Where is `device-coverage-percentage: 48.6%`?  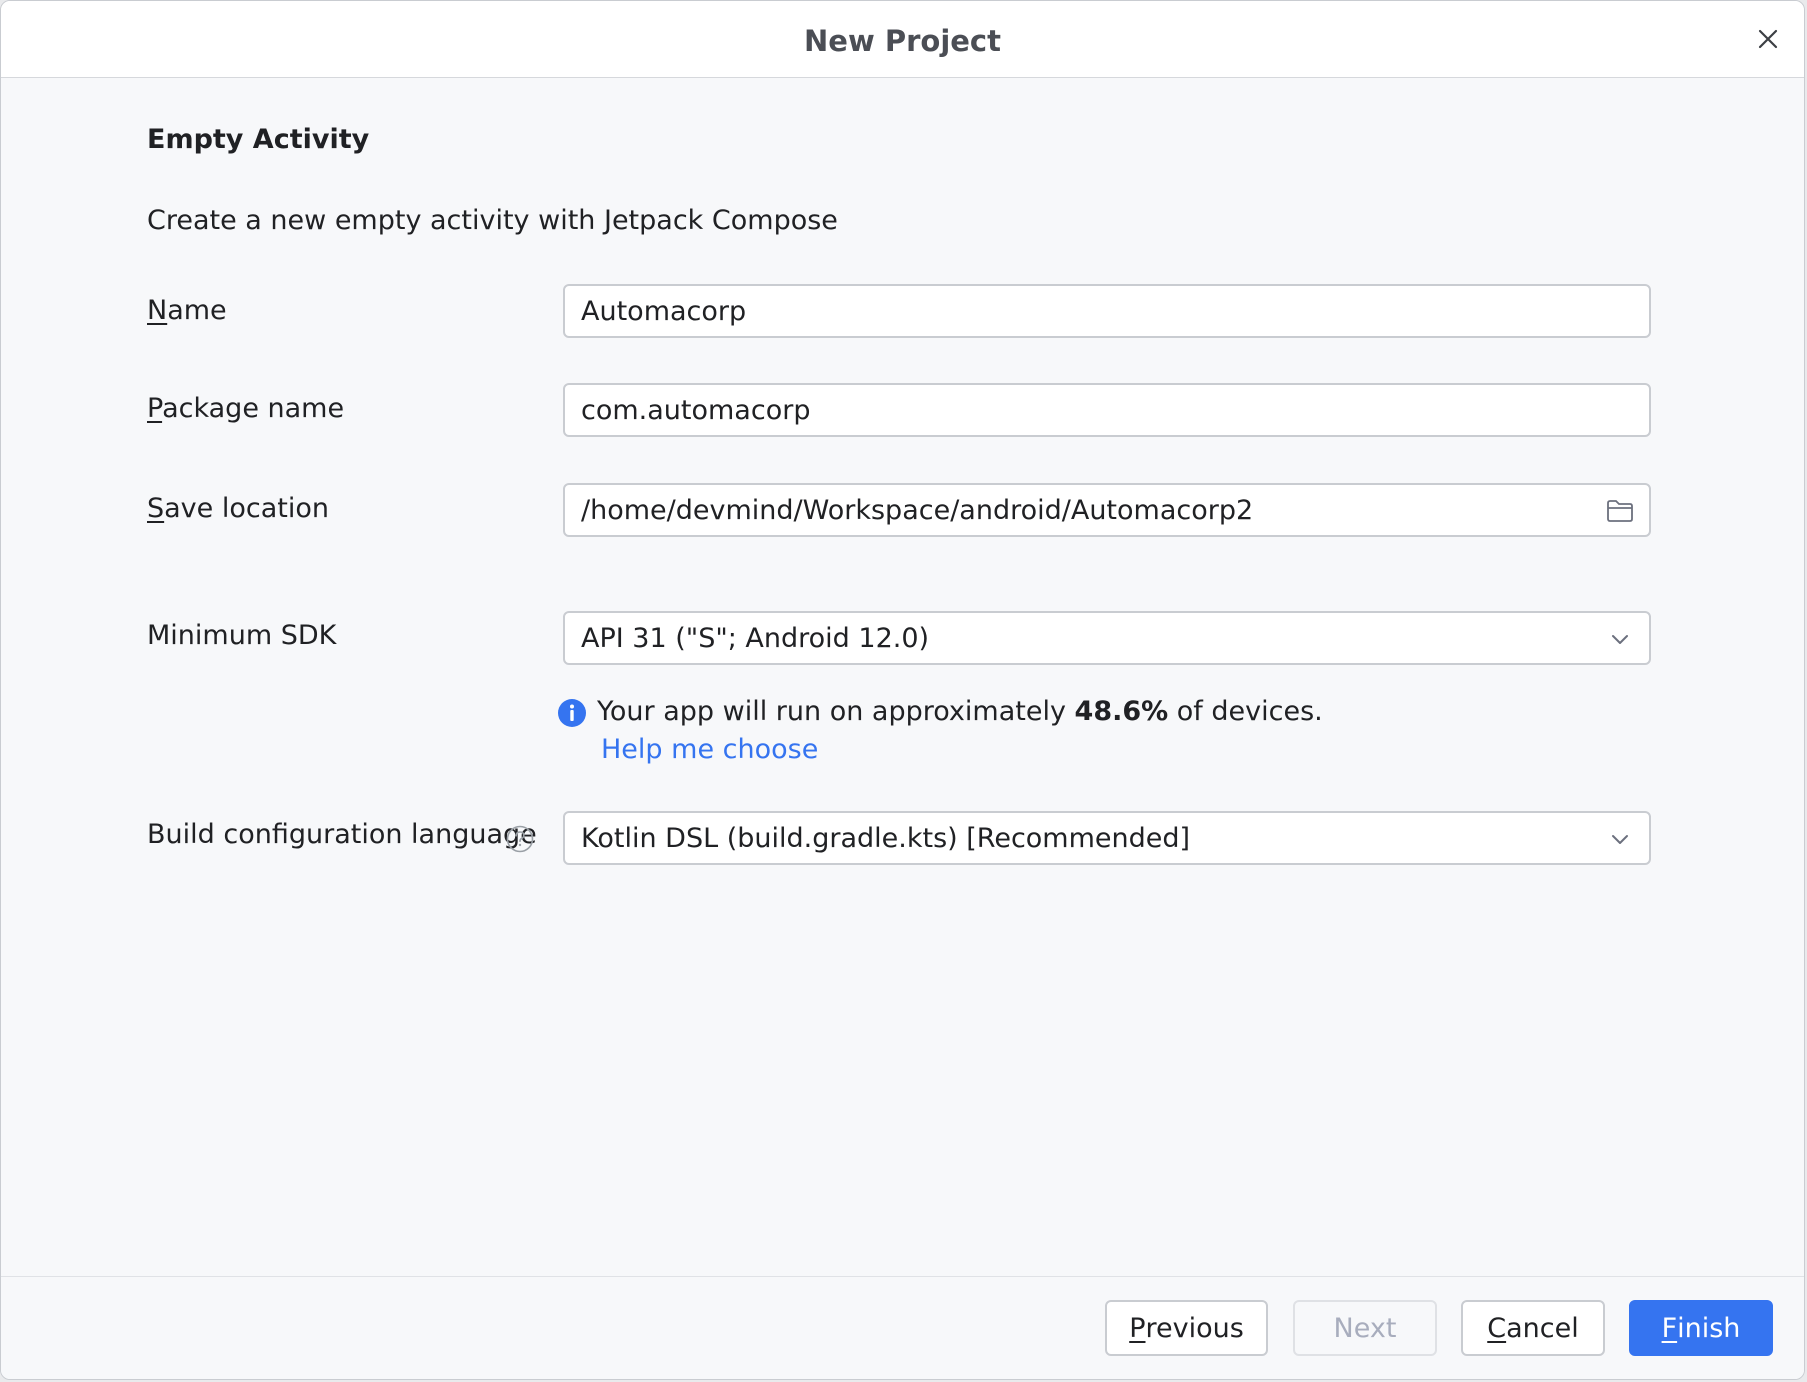 device-coverage-percentage: 48.6% is located at coordinates (1121, 711).